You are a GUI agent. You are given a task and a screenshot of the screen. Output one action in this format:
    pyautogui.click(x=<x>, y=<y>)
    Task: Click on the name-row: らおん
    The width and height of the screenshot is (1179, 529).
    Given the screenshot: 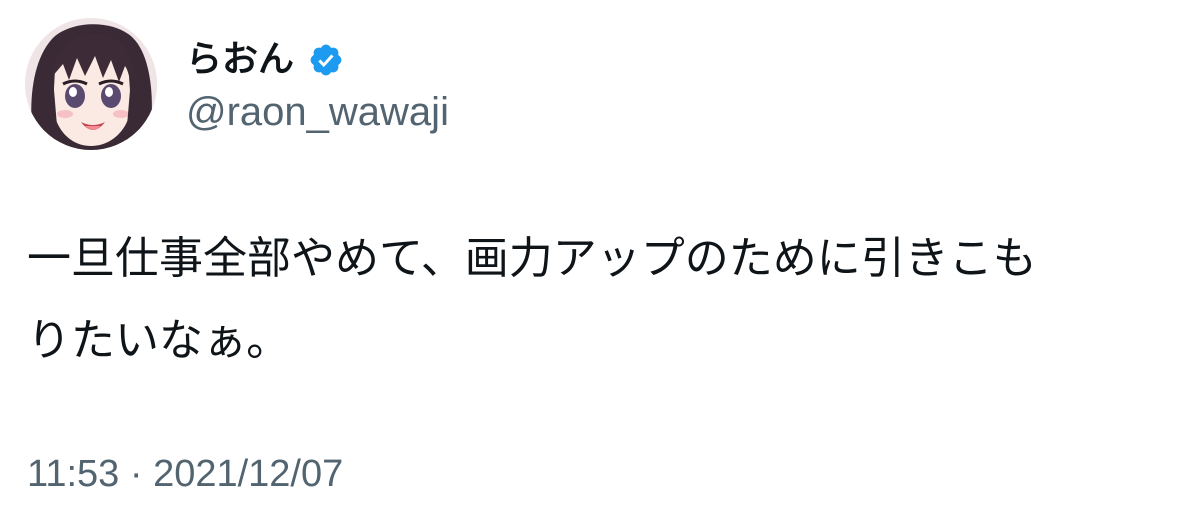 What is the action you would take?
    pyautogui.click(x=317, y=60)
    